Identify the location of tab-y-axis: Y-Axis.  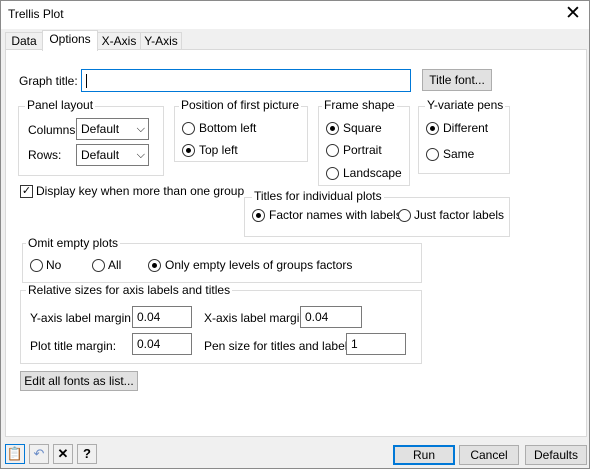
(161, 41).